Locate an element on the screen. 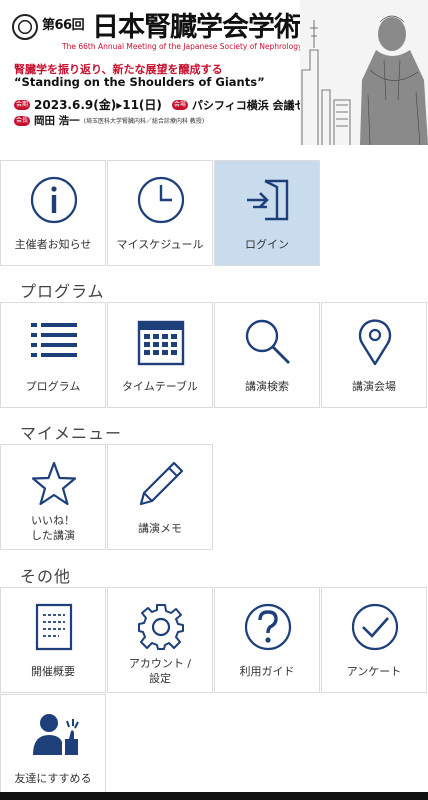 This screenshot has height=800, width=428. tile-label: 講演メモ is located at coordinates (160, 528).